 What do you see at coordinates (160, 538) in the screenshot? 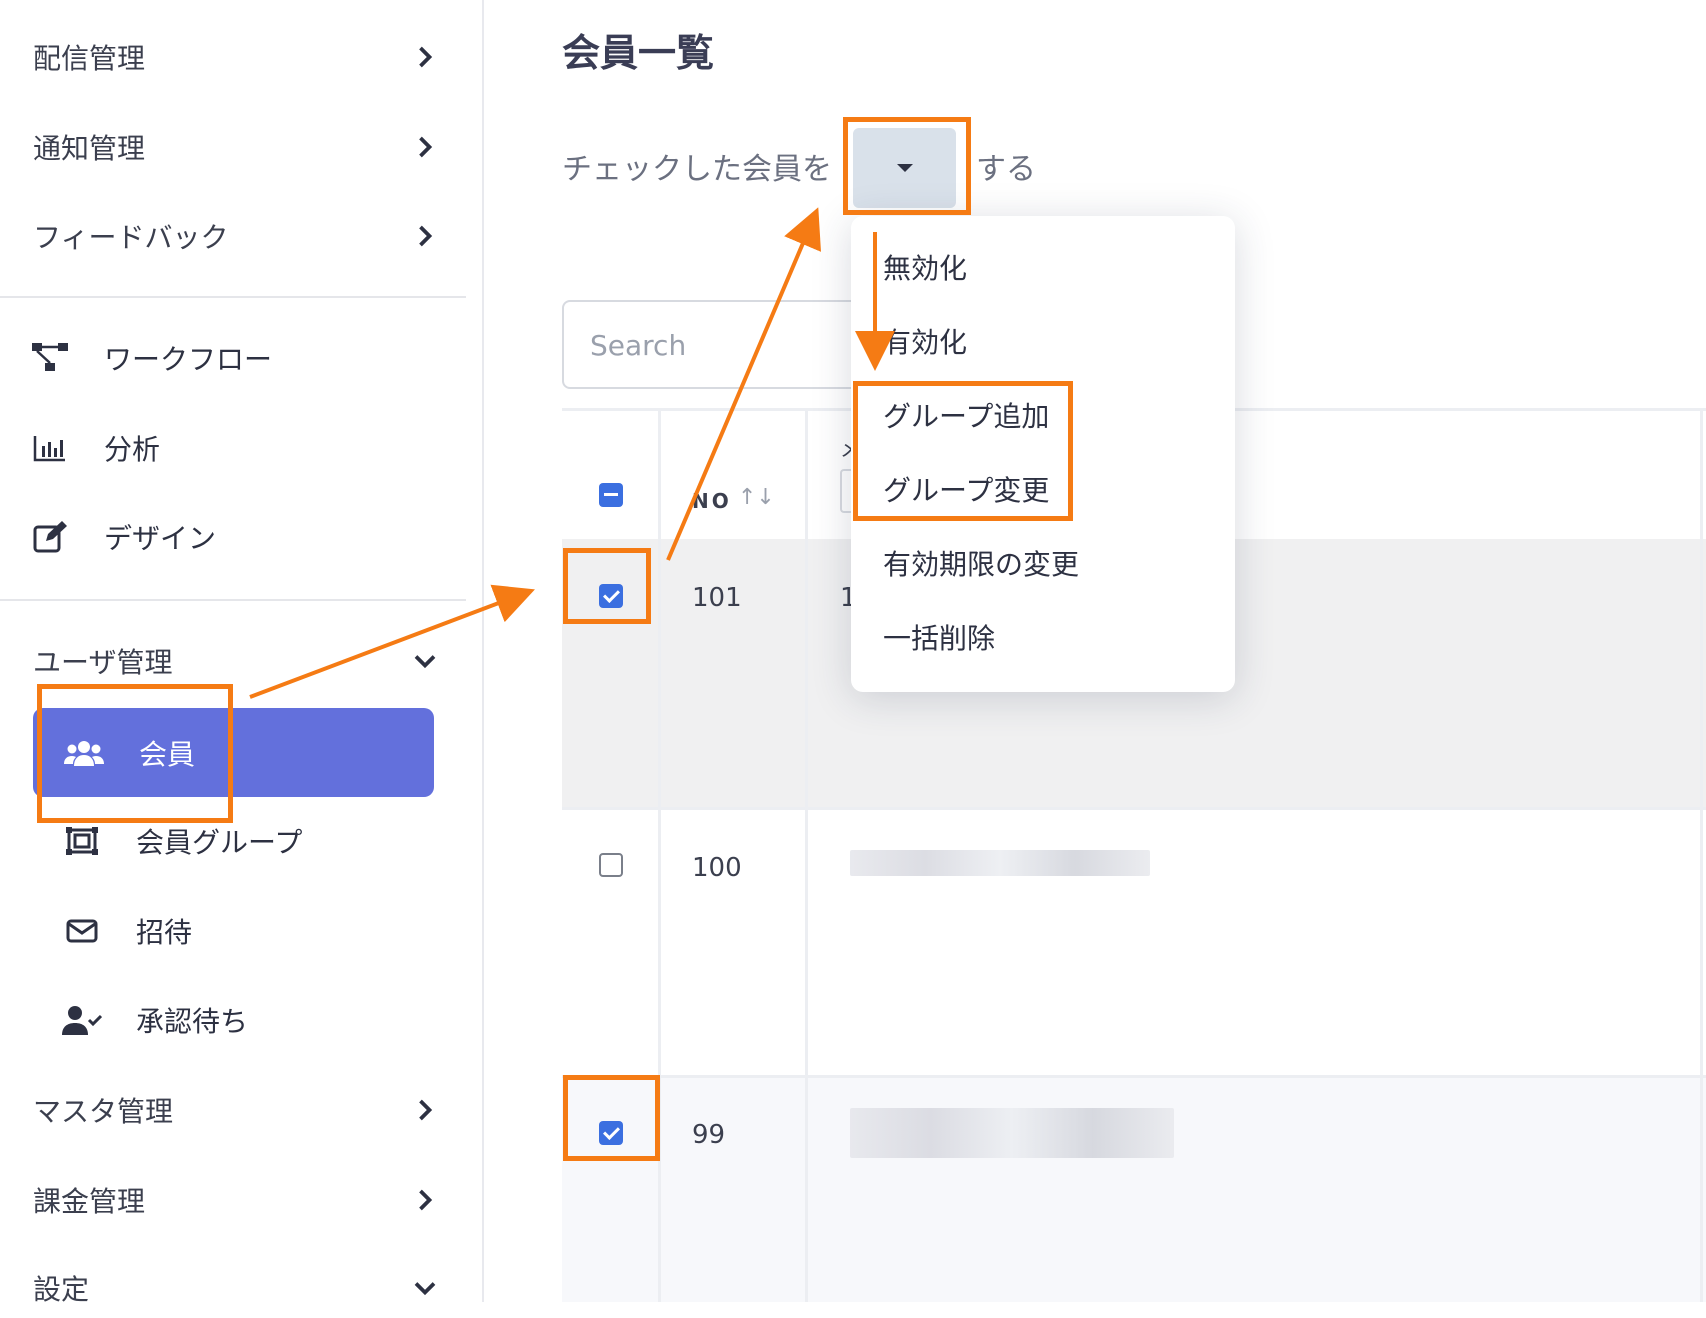
I see `sidebar-item-label: デザイン` at bounding box center [160, 538].